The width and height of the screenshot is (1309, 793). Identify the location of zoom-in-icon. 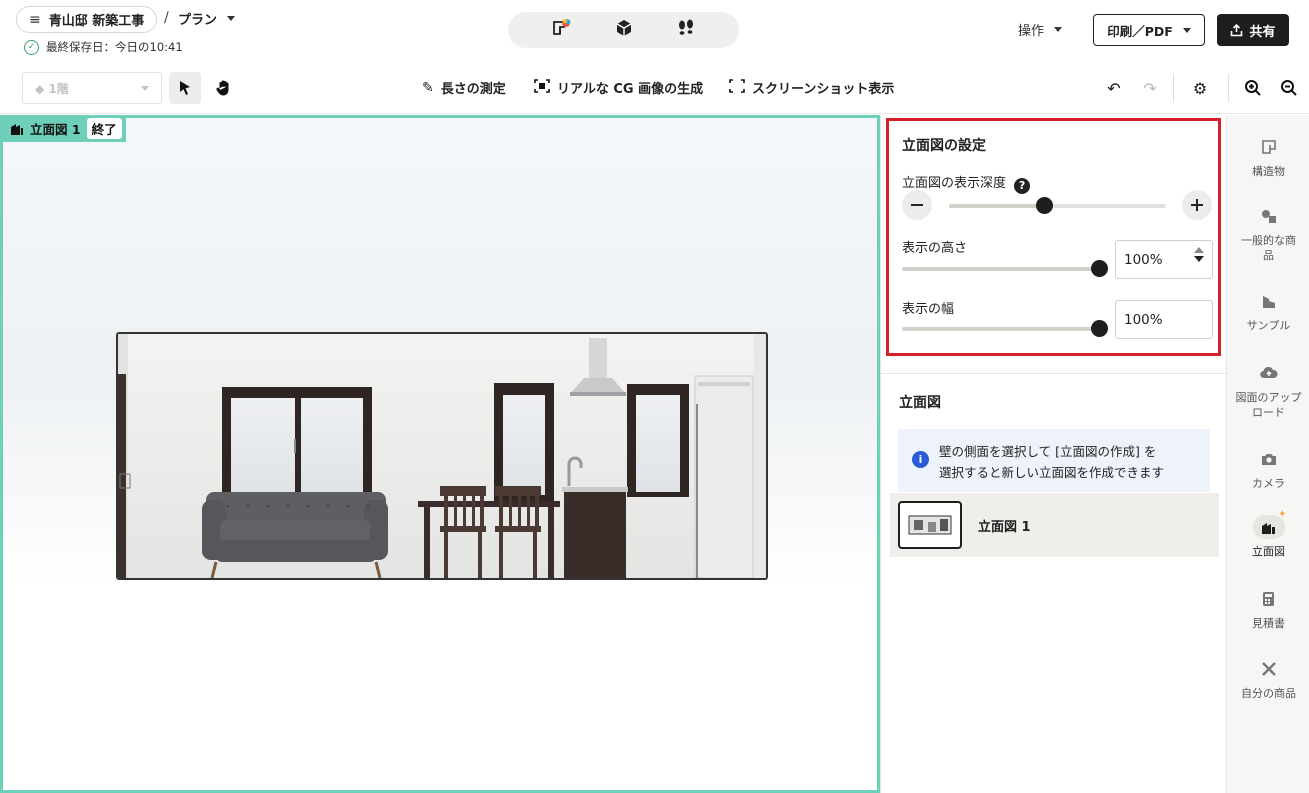
(1253, 88).